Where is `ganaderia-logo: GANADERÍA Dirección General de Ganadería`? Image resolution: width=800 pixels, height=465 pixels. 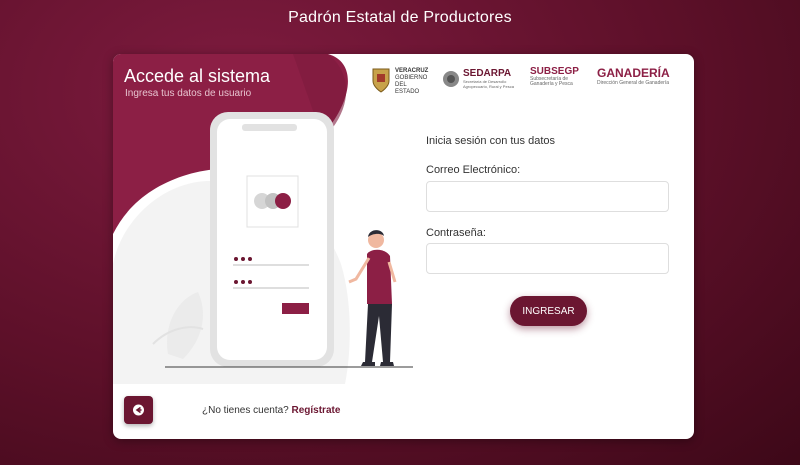 ganaderia-logo: GANADERÍA Dirección General de Ganadería is located at coordinates (633, 76).